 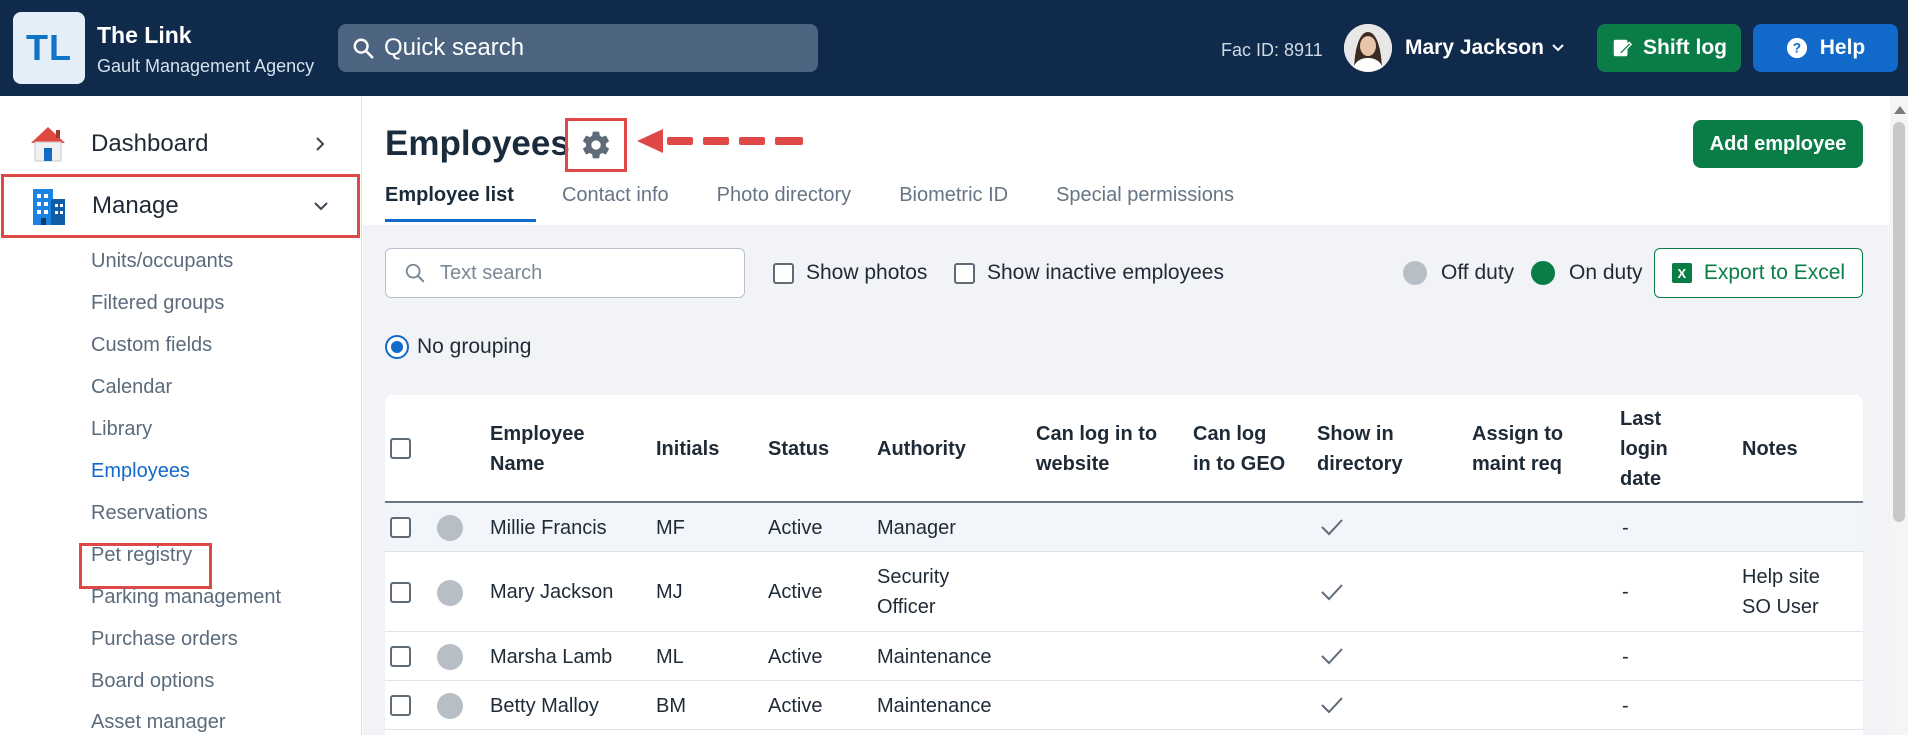 What do you see at coordinates (578, 48) in the screenshot?
I see `quick-search-input: Quick search` at bounding box center [578, 48].